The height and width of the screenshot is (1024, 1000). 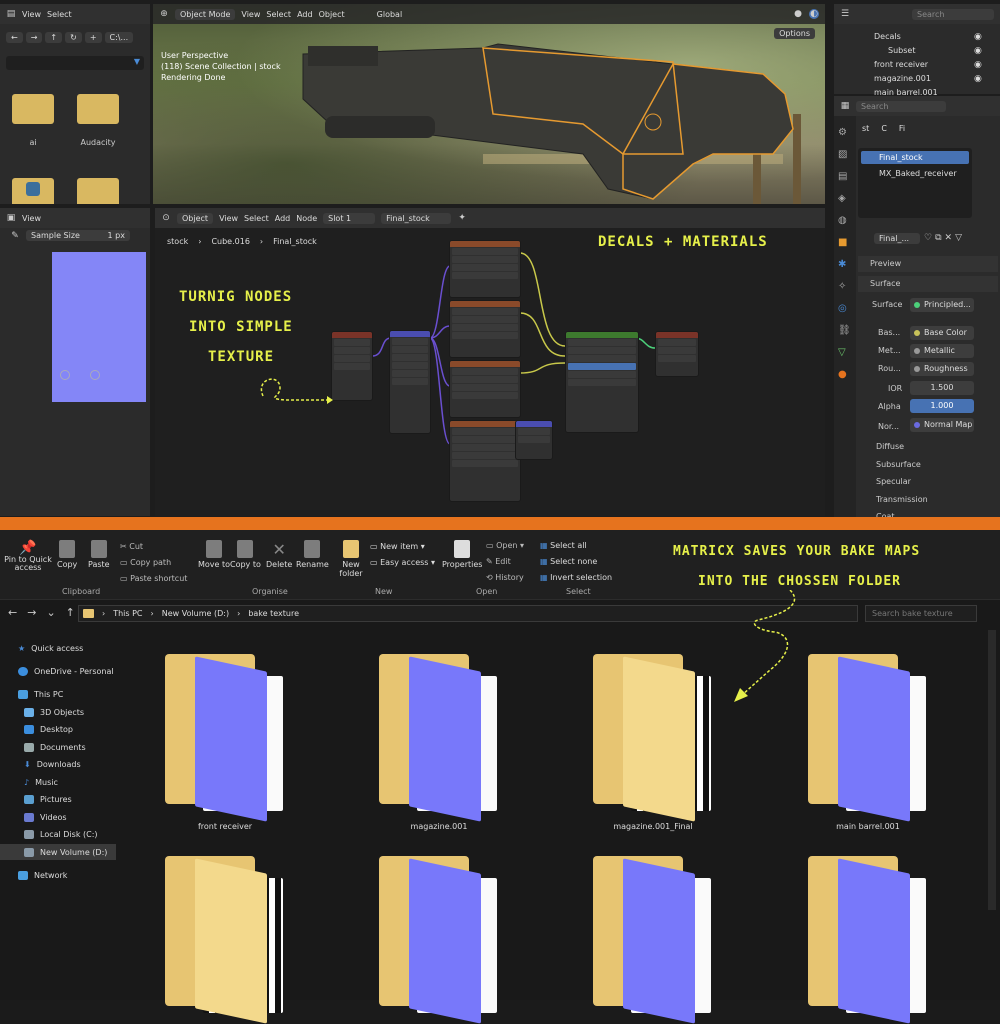 What do you see at coordinates (906, 79) in the screenshot?
I see `outliner-item: magazine.001` at bounding box center [906, 79].